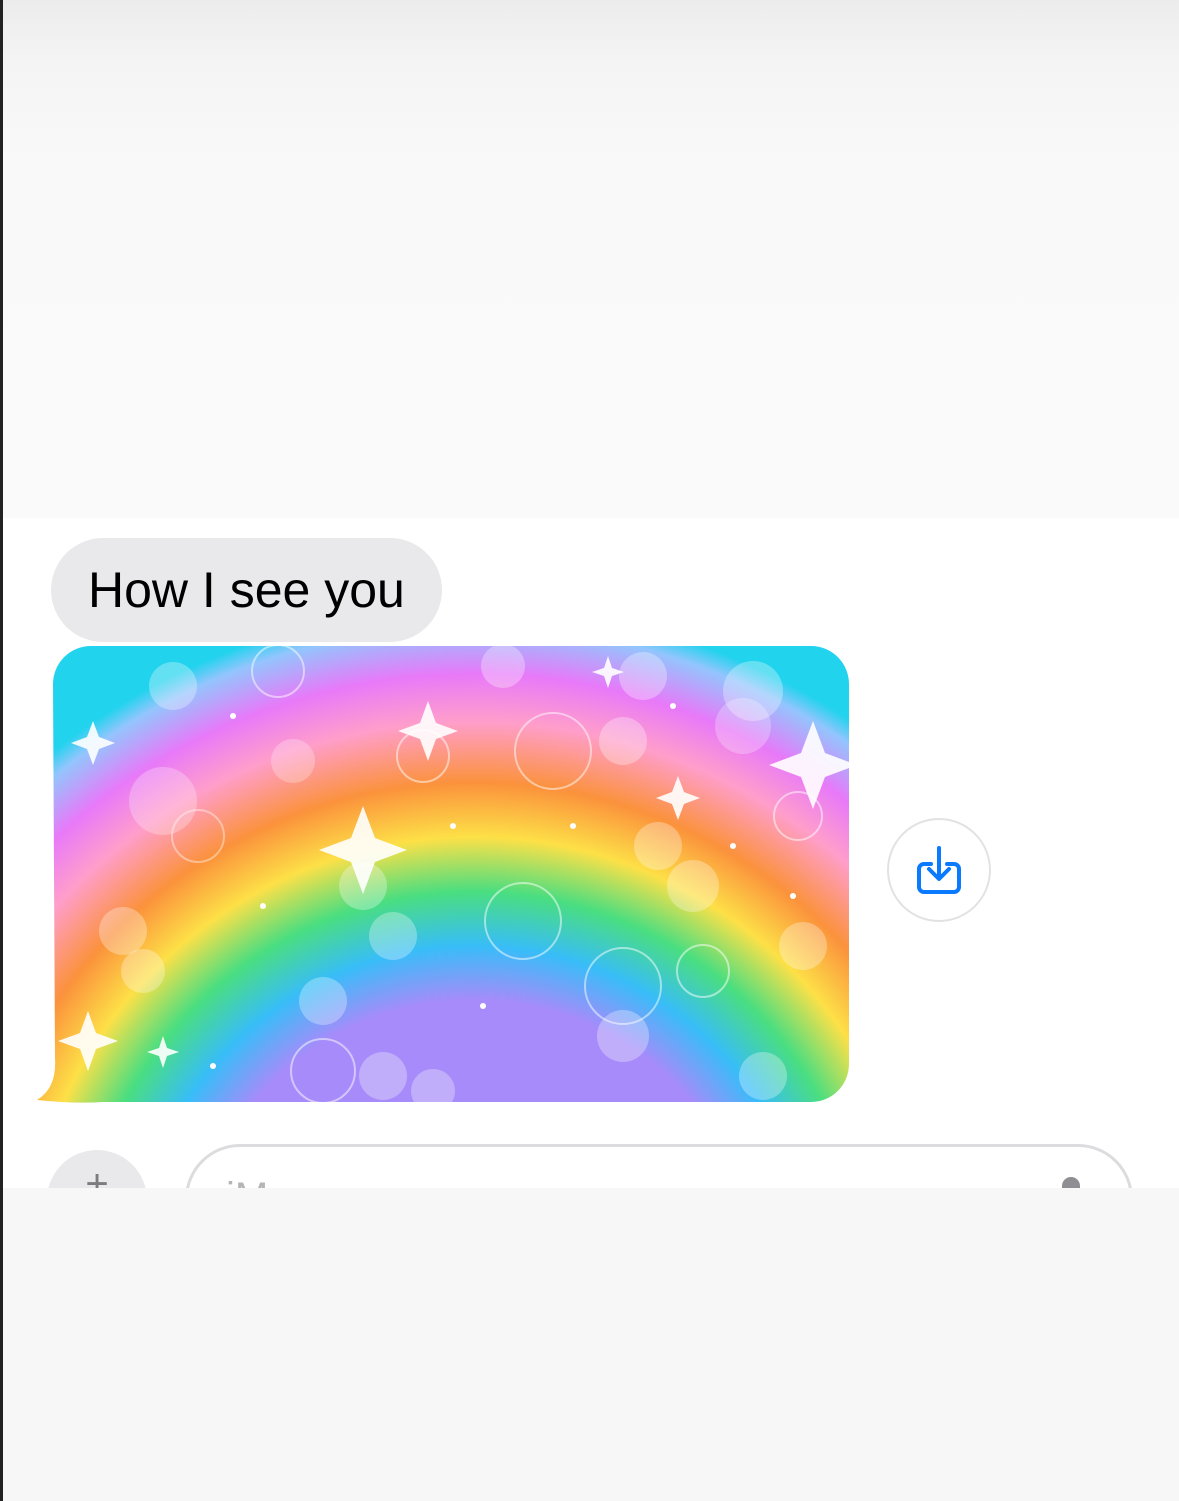 The width and height of the screenshot is (1179, 1501). I want to click on message-input: iMessage, so click(659, 1166).